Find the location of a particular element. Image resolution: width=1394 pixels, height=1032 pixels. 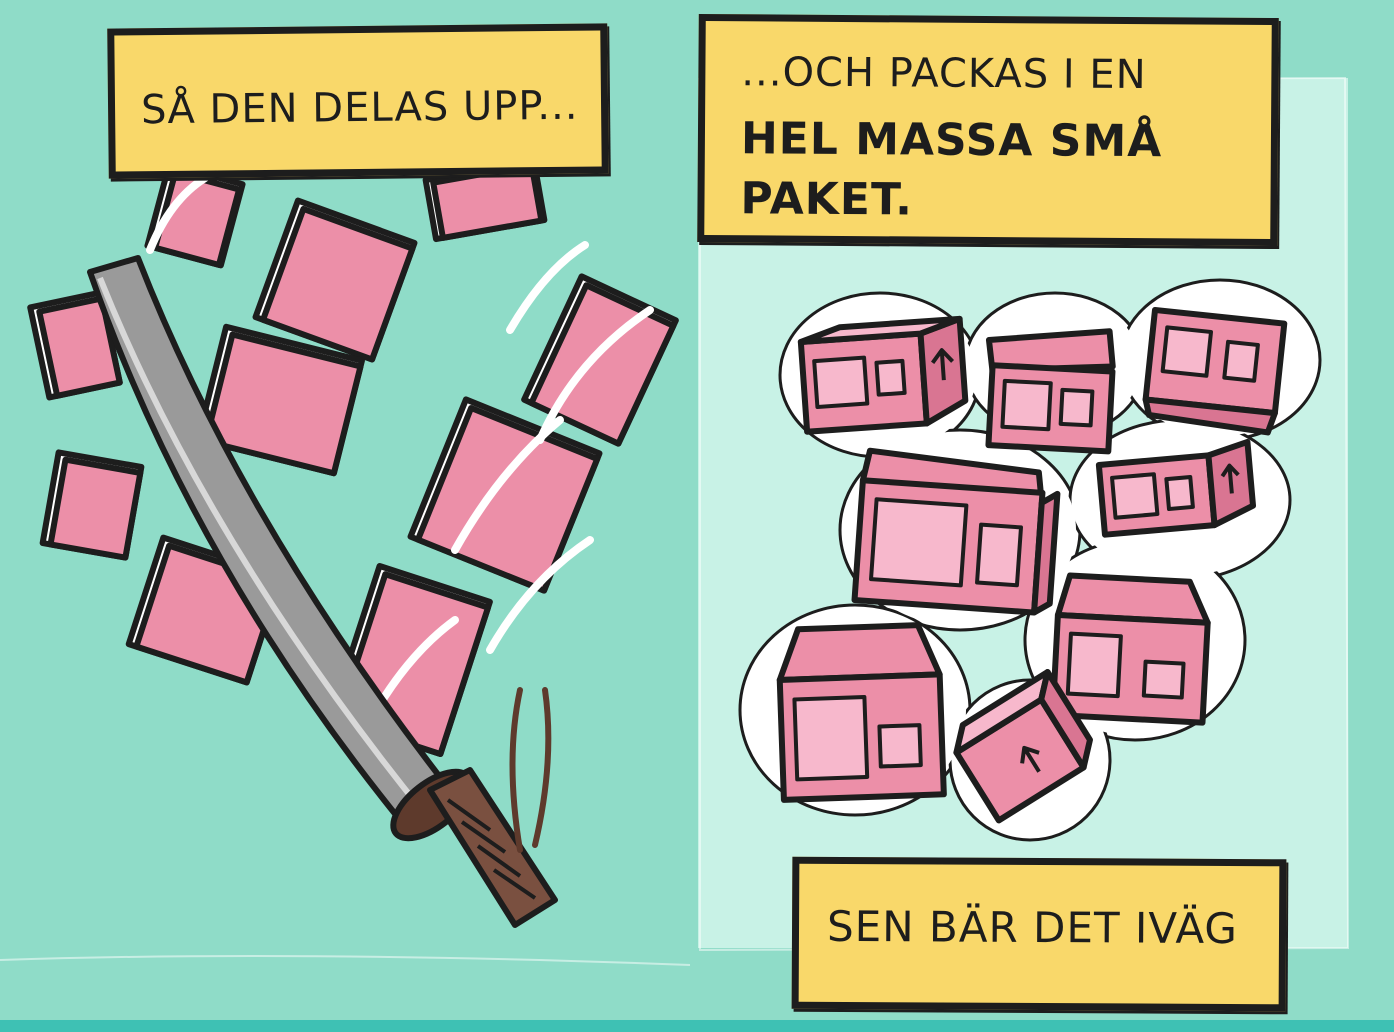

caption-text: SEN BÄR DET IVÄG is located at coordinates (1032, 927).